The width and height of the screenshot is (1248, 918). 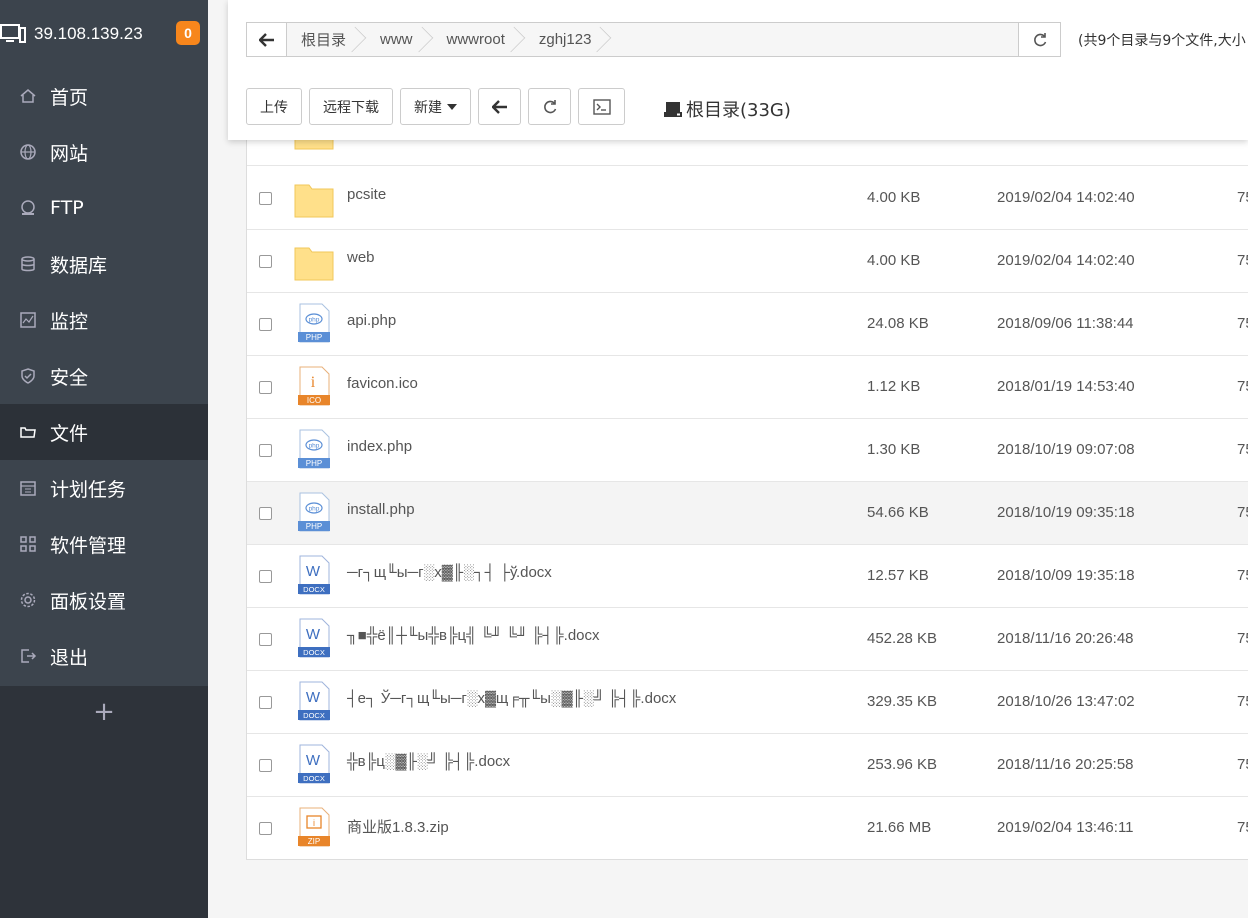 What do you see at coordinates (1065, 827) in the screenshot?
I see `file-modified-time: 2019/02/04 13:46:11` at bounding box center [1065, 827].